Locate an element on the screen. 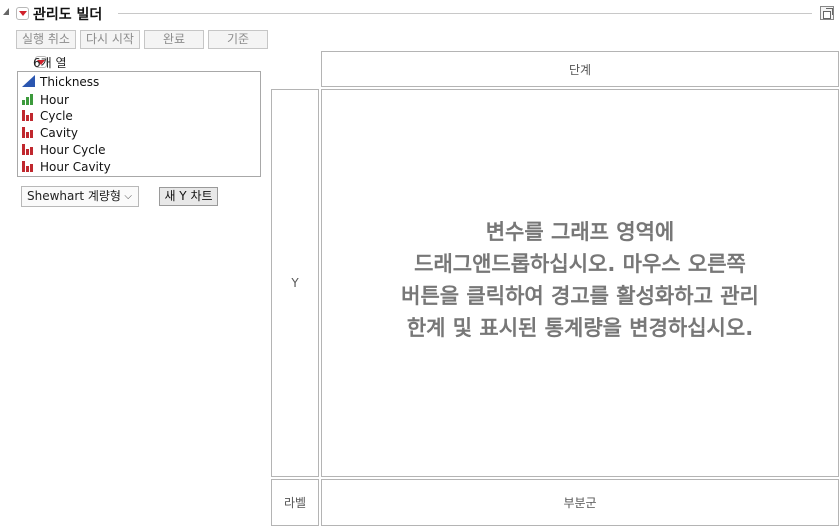 The image size is (840, 527). y-drop-zone: Y is located at coordinates (295, 283).